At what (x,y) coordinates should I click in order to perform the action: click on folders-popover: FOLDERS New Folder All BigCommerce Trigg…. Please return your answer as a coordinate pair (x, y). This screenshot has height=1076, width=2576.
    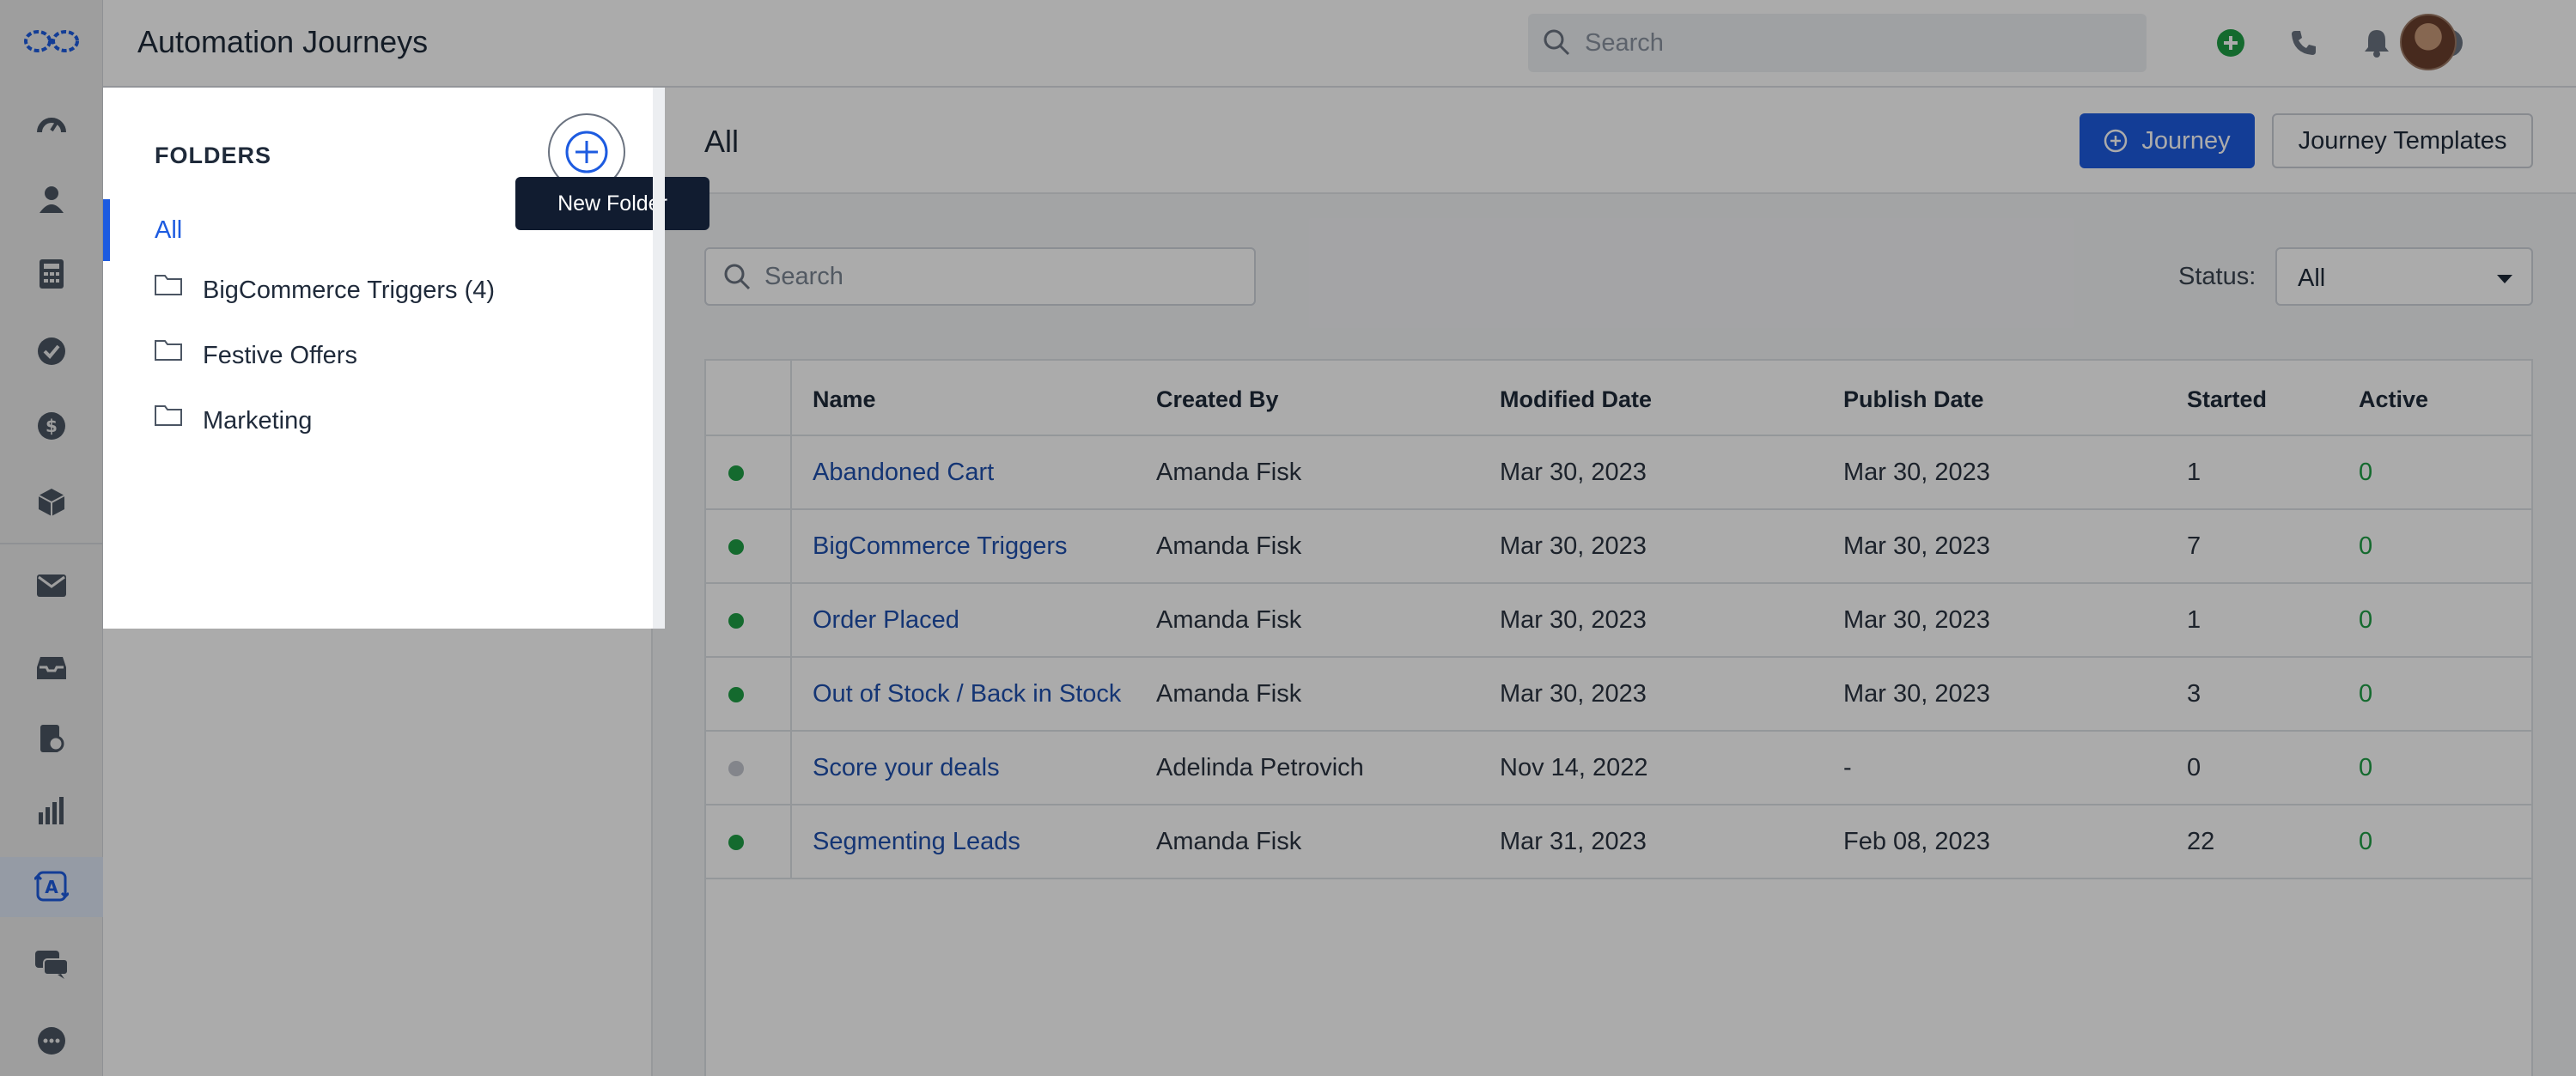
    Looking at the image, I should click on (406, 358).